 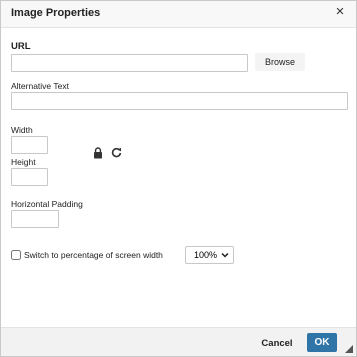 What do you see at coordinates (178, 341) in the screenshot?
I see `dialog-footer: Cancel OK` at bounding box center [178, 341].